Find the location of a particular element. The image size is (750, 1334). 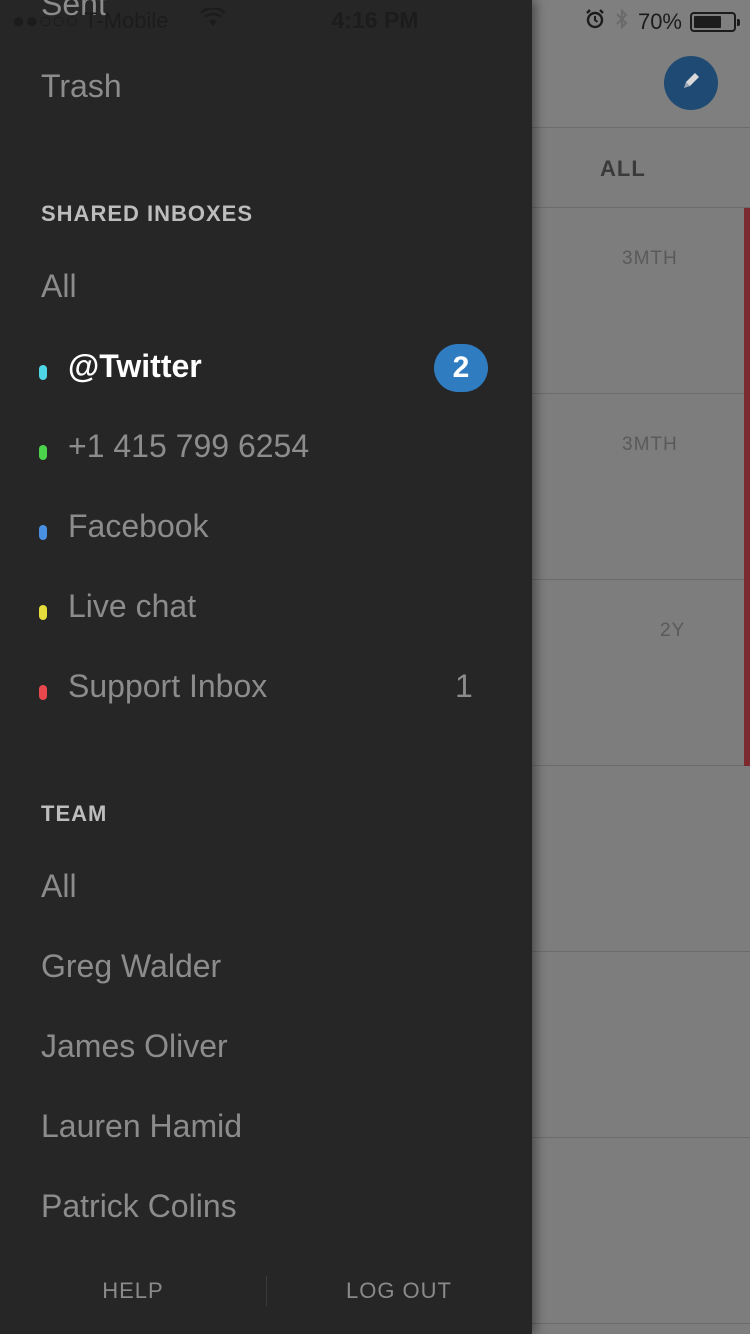

help-link: HELP is located at coordinates (133, 1291).